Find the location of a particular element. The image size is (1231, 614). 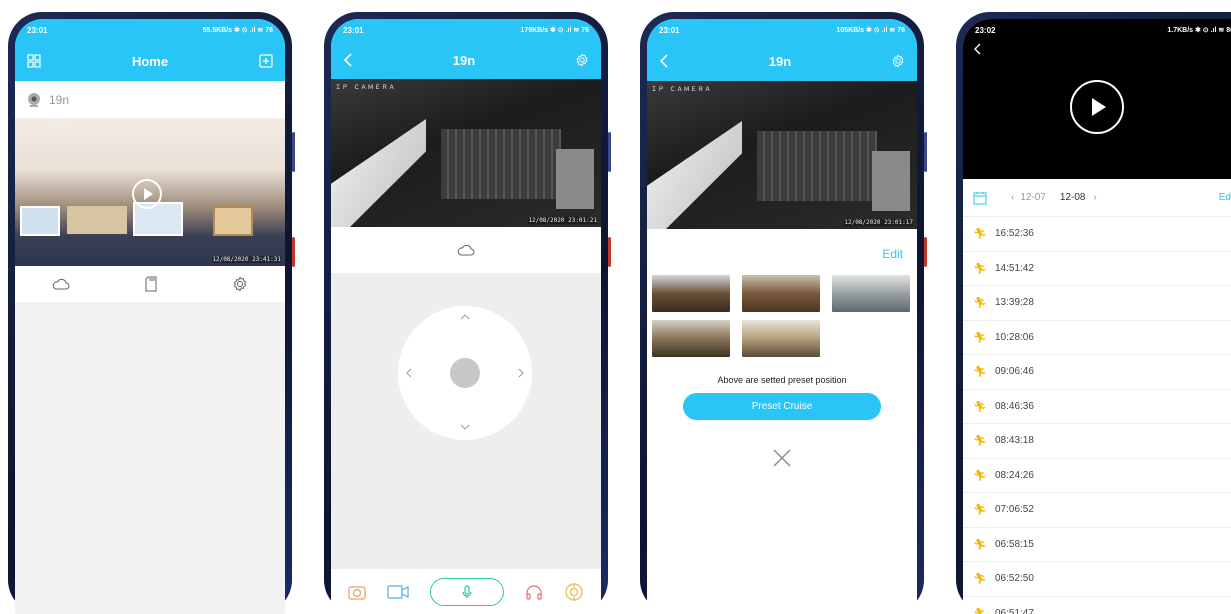

joystick-knob is located at coordinates (465, 373).